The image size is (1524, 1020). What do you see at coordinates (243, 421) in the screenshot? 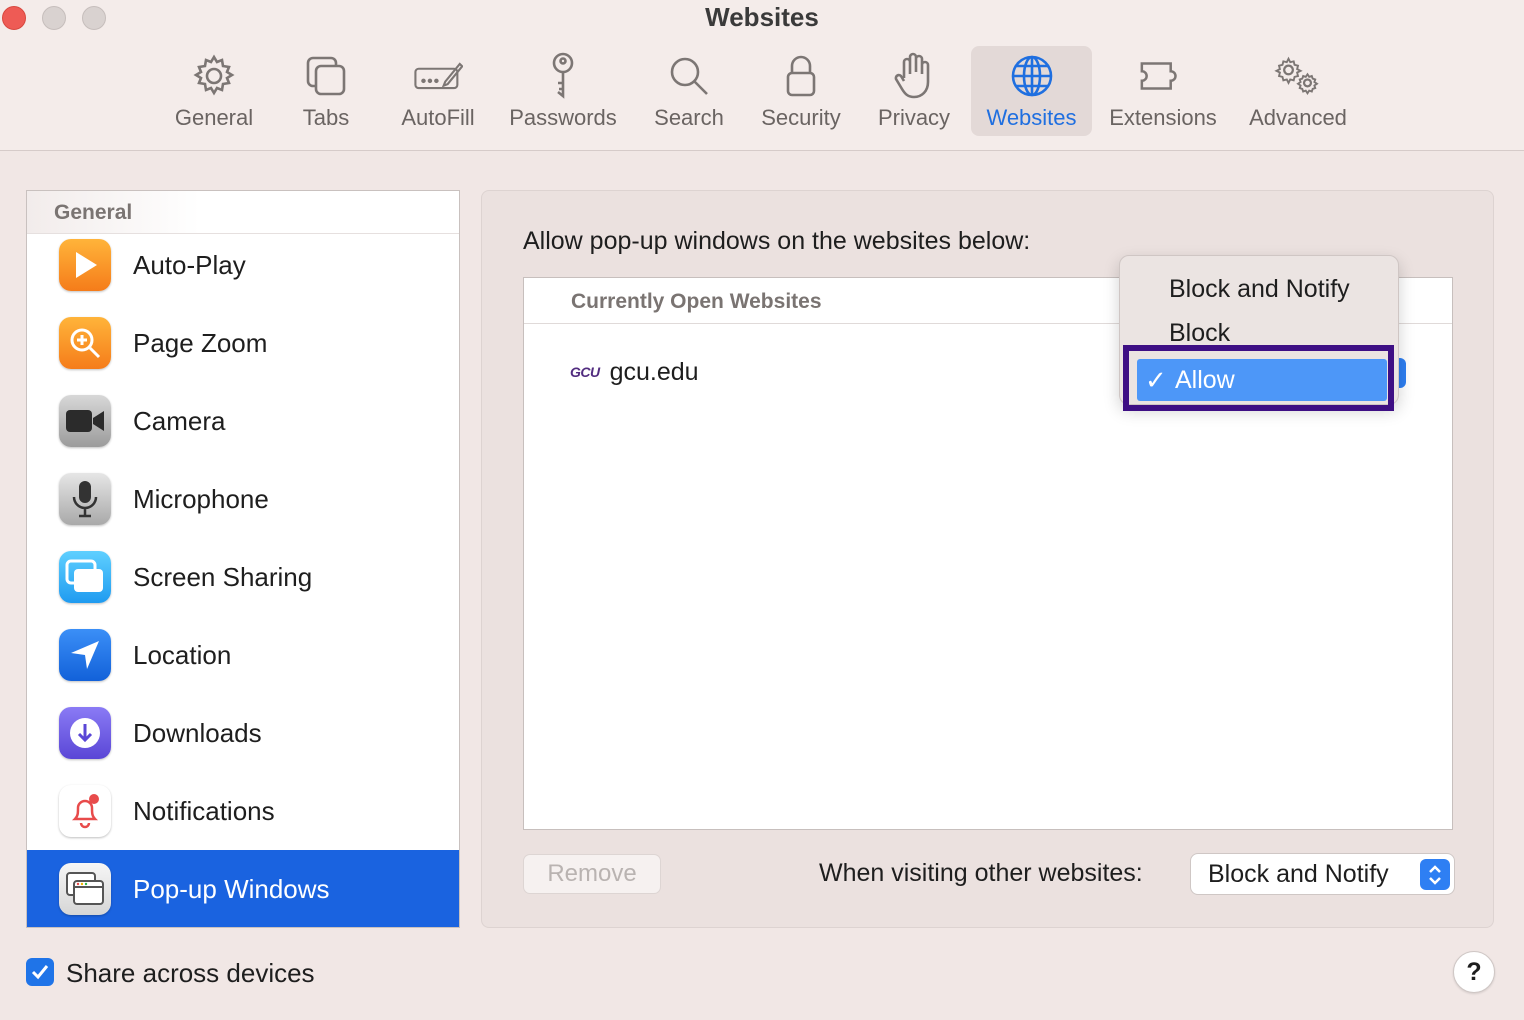
I see `sidebar-item-camera: Camera` at bounding box center [243, 421].